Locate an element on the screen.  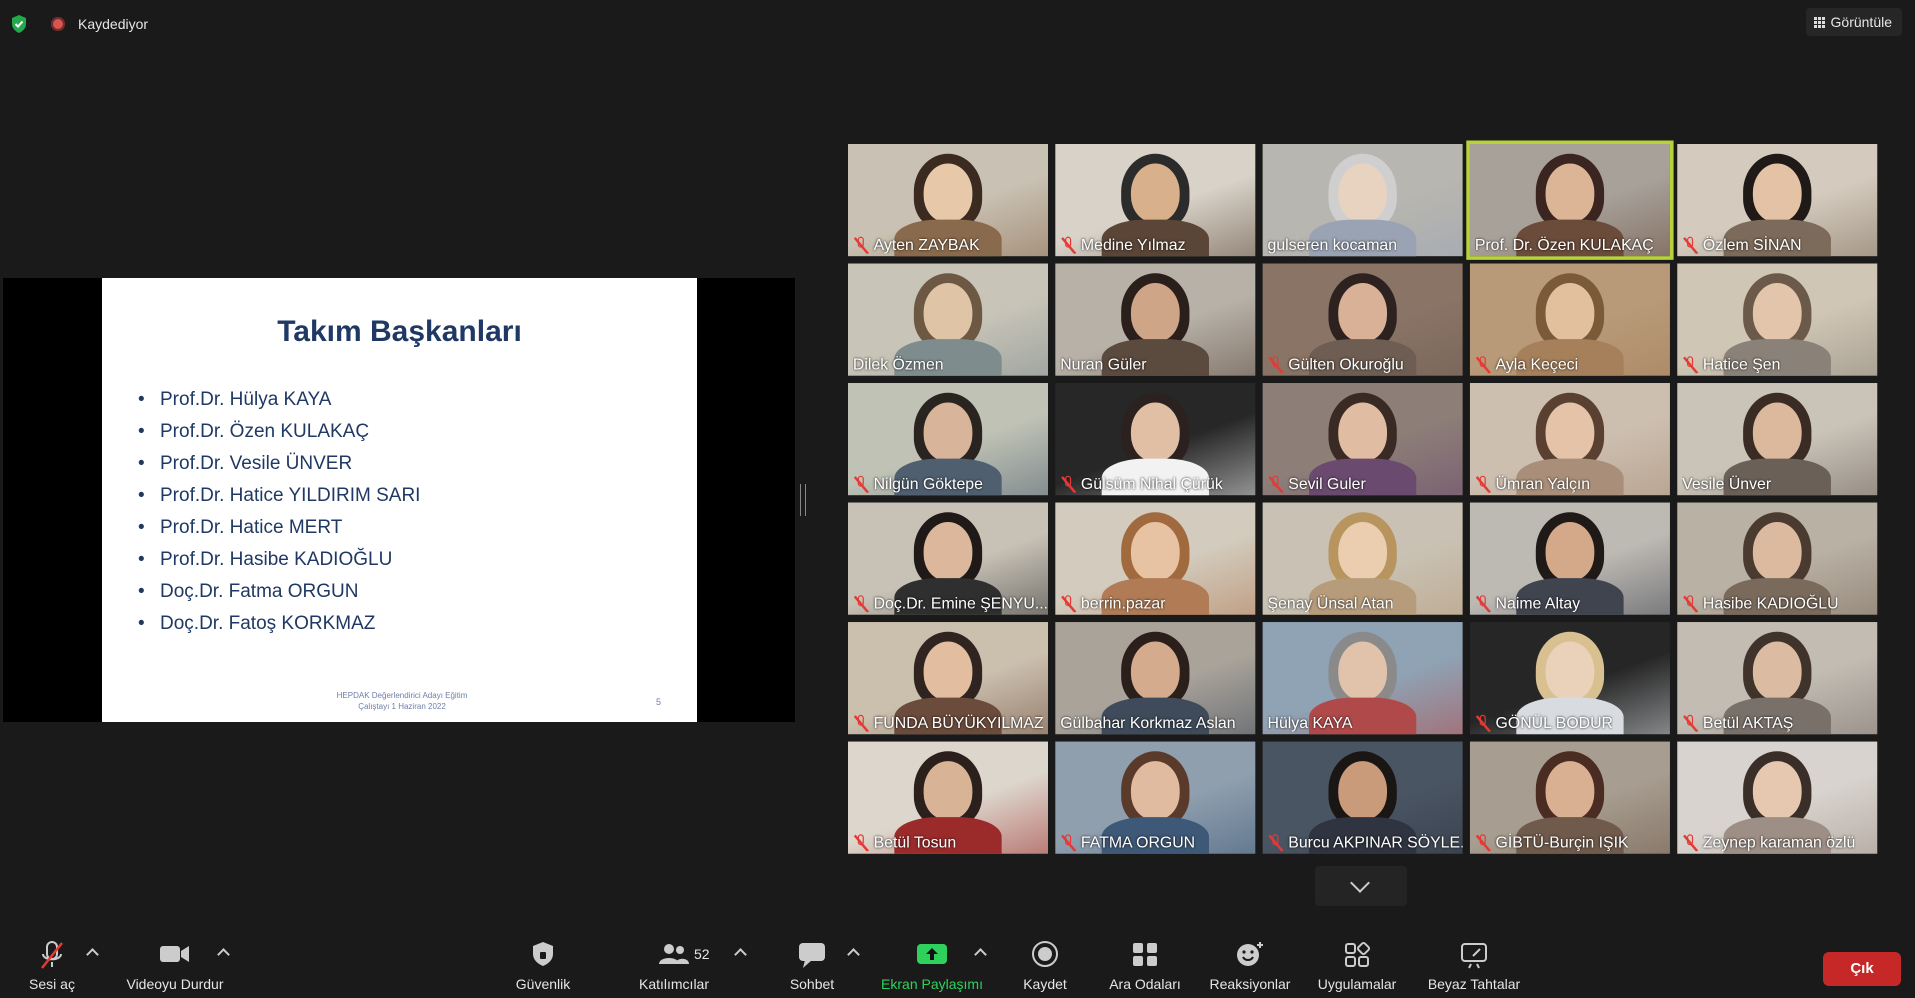
breakout-rooms-button: Ara Odaları is located at coordinates (1145, 963).